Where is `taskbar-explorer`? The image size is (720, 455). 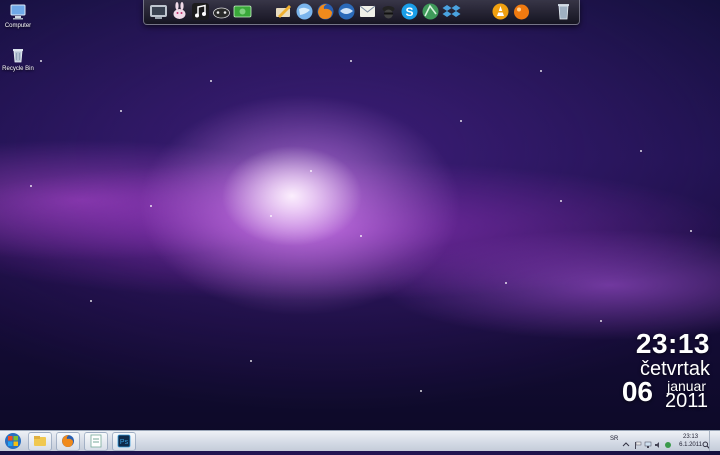 taskbar-explorer is located at coordinates (40, 441).